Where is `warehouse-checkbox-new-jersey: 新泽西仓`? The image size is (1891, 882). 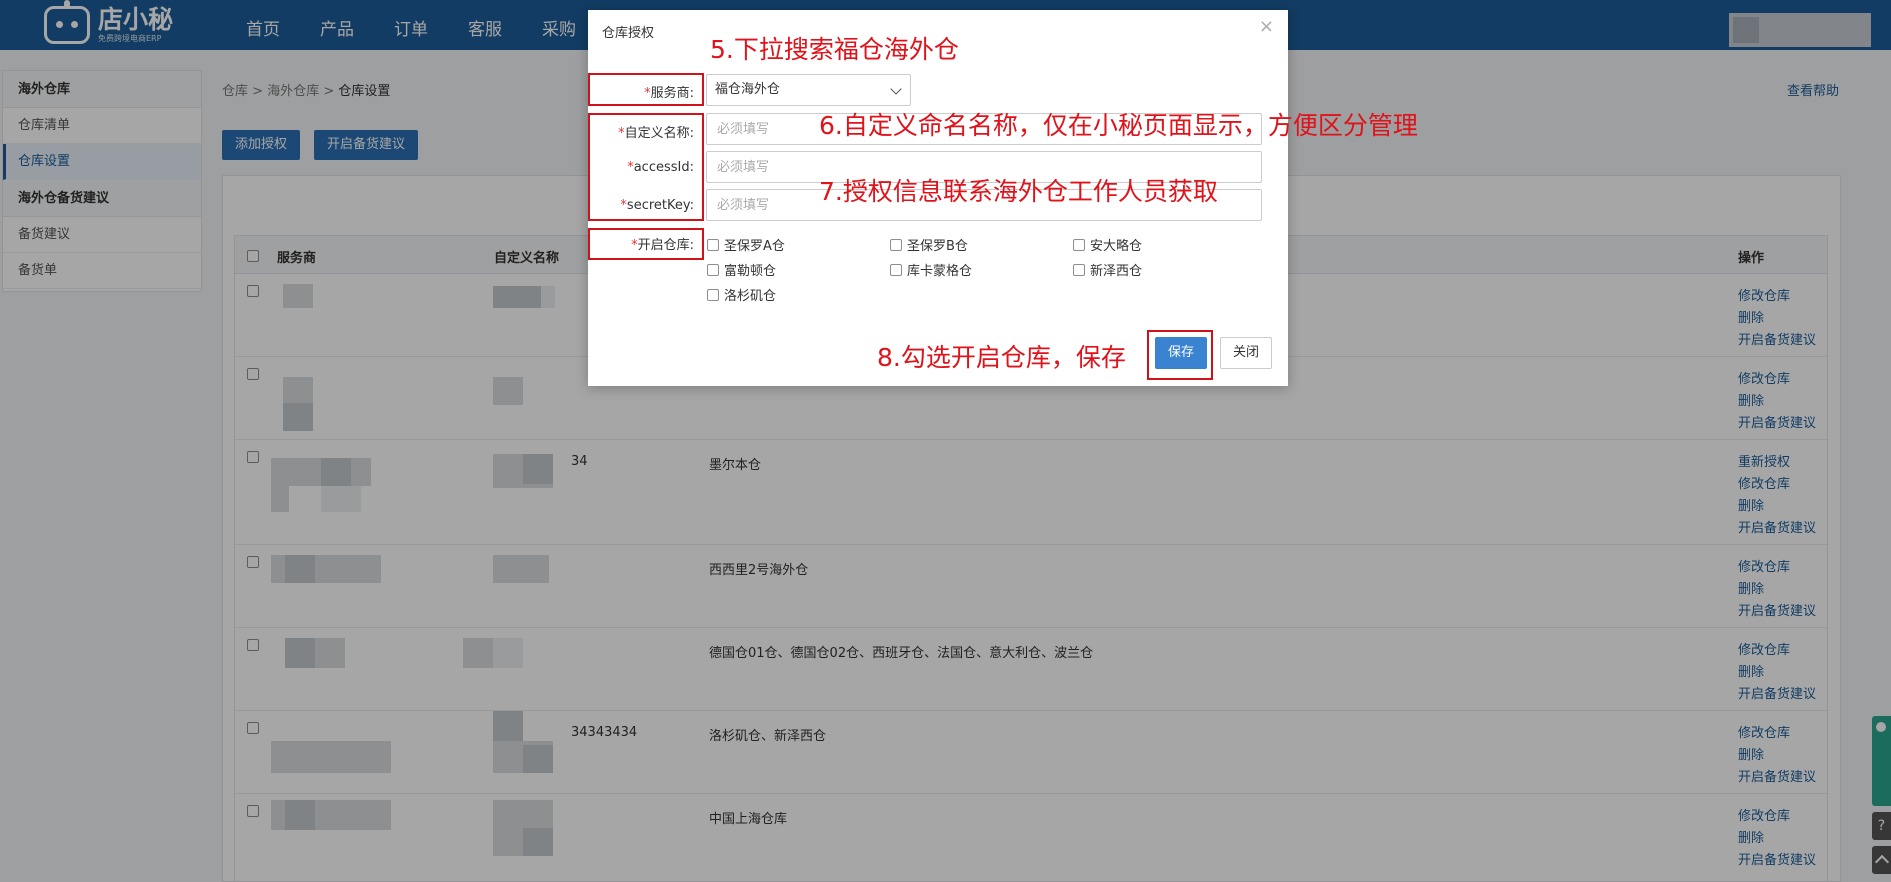 warehouse-checkbox-new-jersey: 新泽西仓 is located at coordinates (1107, 269).